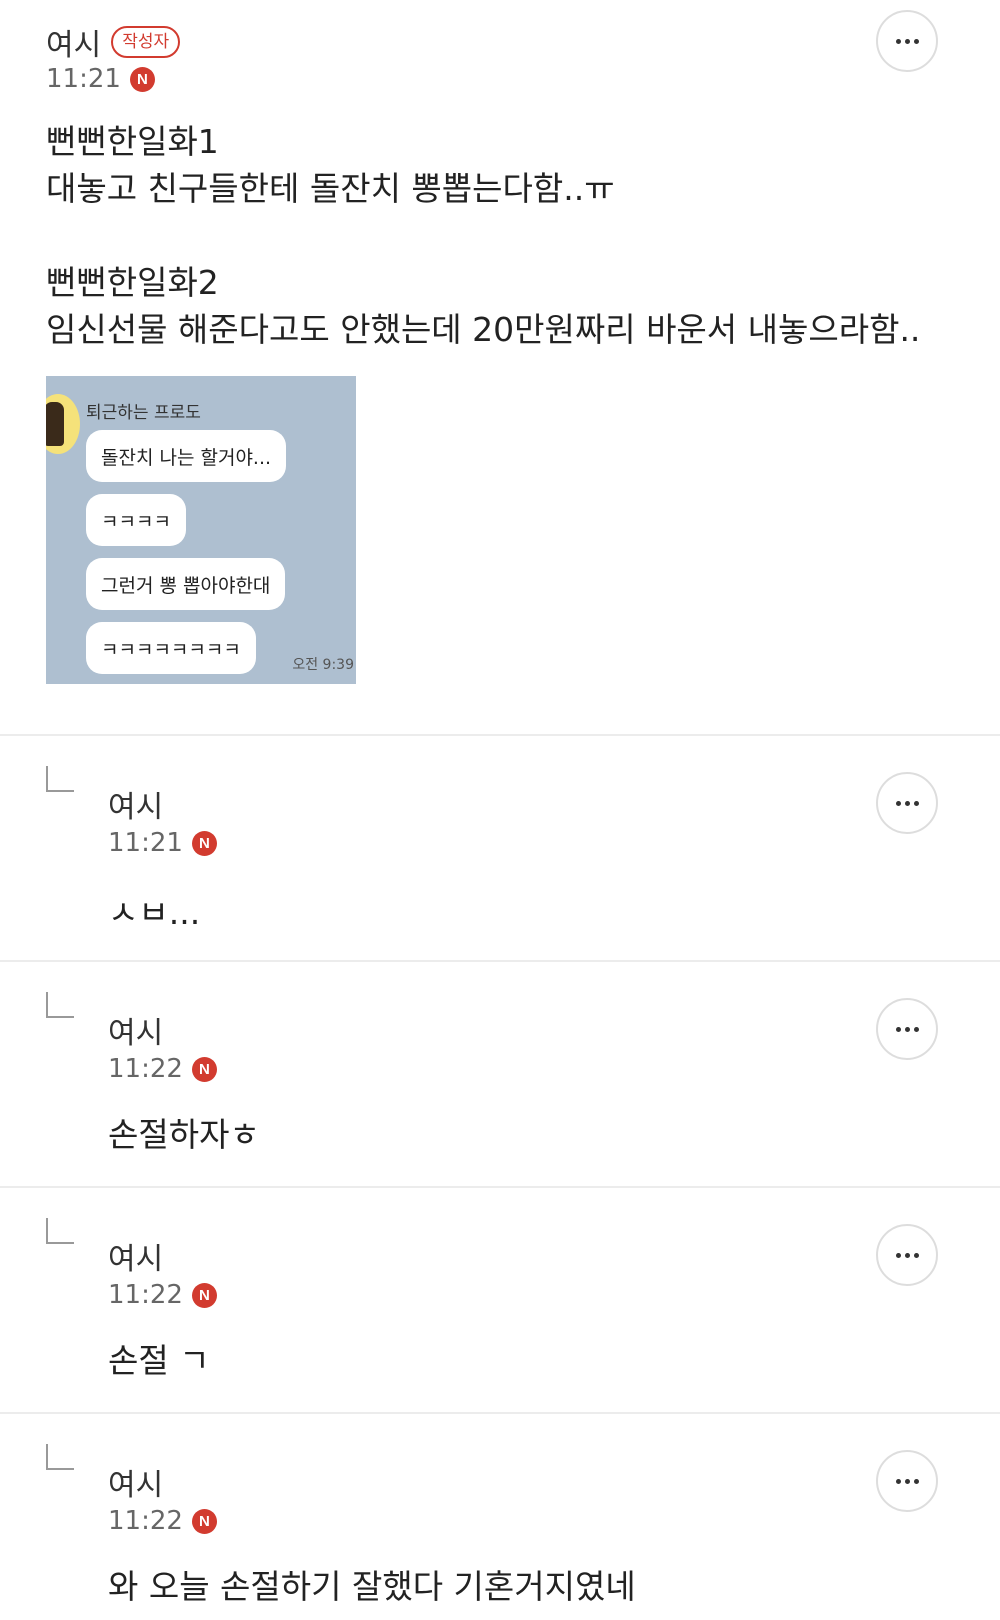 The height and width of the screenshot is (1620, 1000). I want to click on chat-sender-name: 퇴근하는 프로도, so click(143, 413).